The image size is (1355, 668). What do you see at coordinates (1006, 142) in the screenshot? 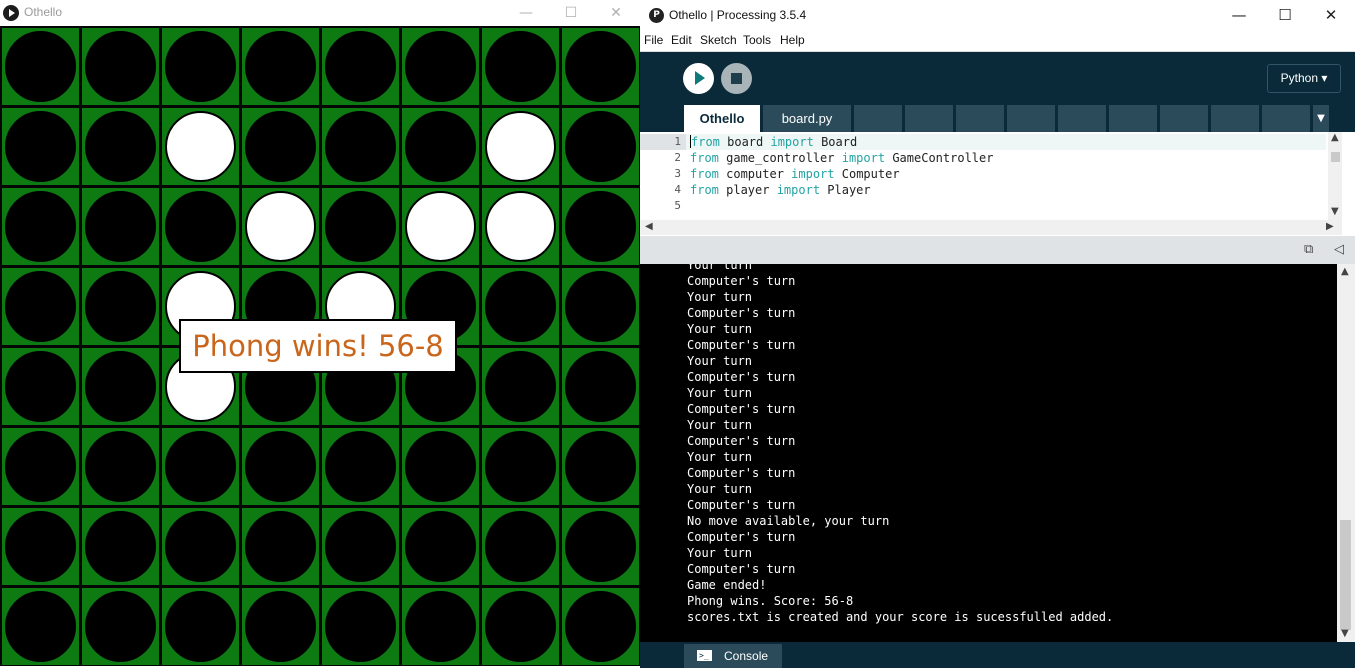
I see `code-line: from board import Board` at bounding box center [1006, 142].